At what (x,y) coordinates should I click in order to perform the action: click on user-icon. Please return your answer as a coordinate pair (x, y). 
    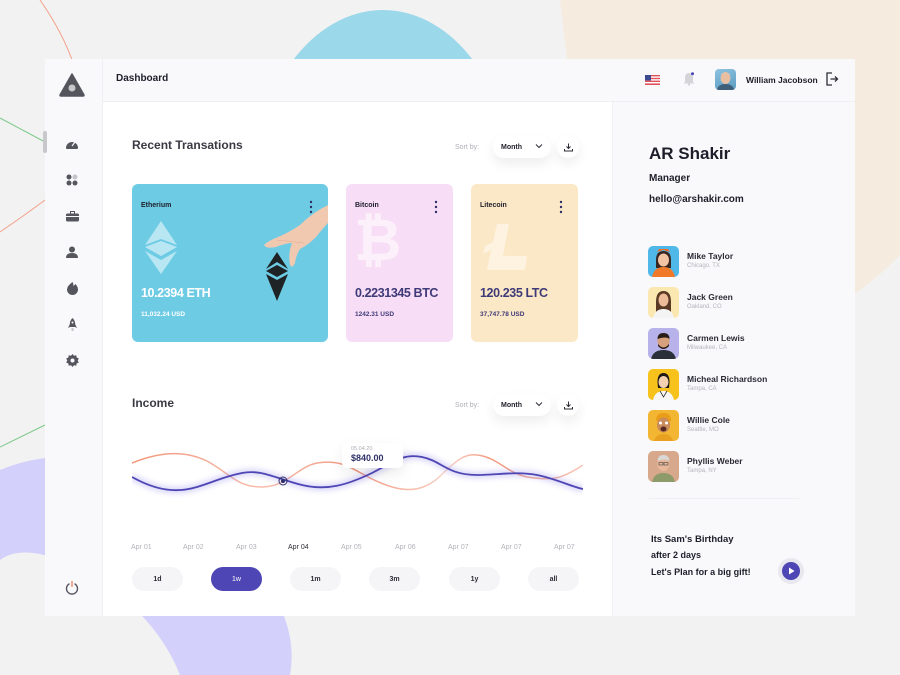
    Looking at the image, I should click on (72, 252).